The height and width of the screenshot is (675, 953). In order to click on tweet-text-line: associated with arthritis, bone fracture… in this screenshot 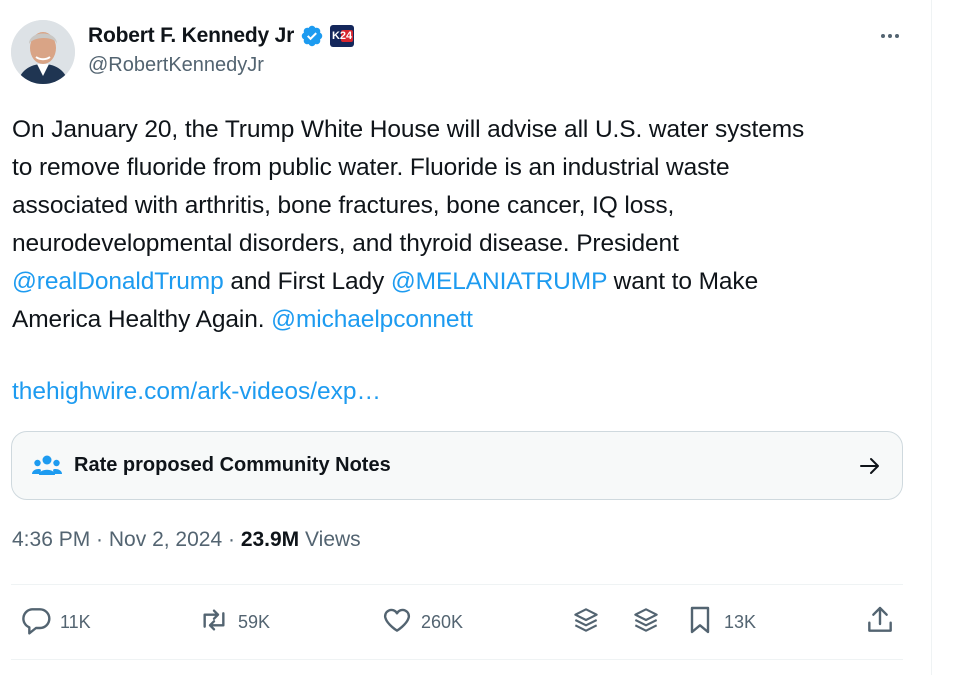, I will do `click(467, 206)`.